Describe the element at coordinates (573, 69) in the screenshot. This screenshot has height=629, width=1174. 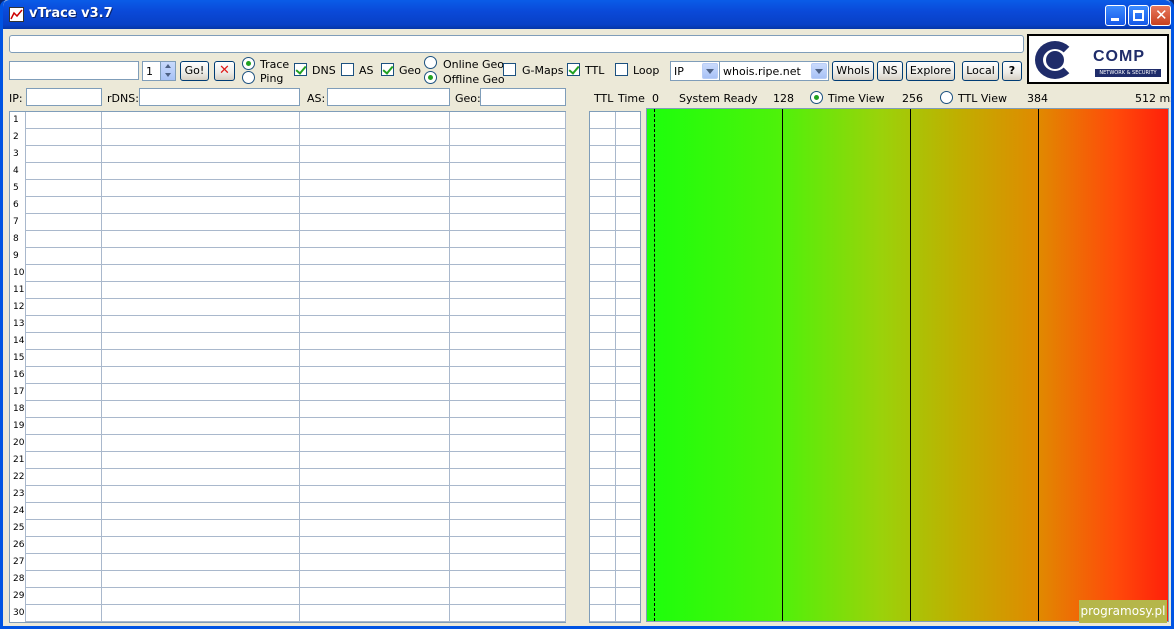
I see `ttl-checkbox` at that location.